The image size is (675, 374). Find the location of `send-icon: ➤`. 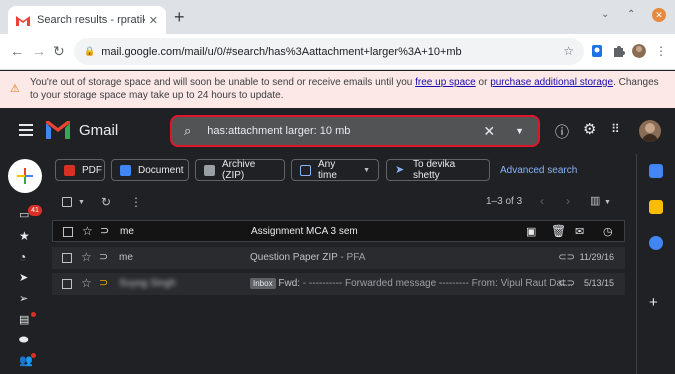

send-icon: ➤ is located at coordinates (400, 169).